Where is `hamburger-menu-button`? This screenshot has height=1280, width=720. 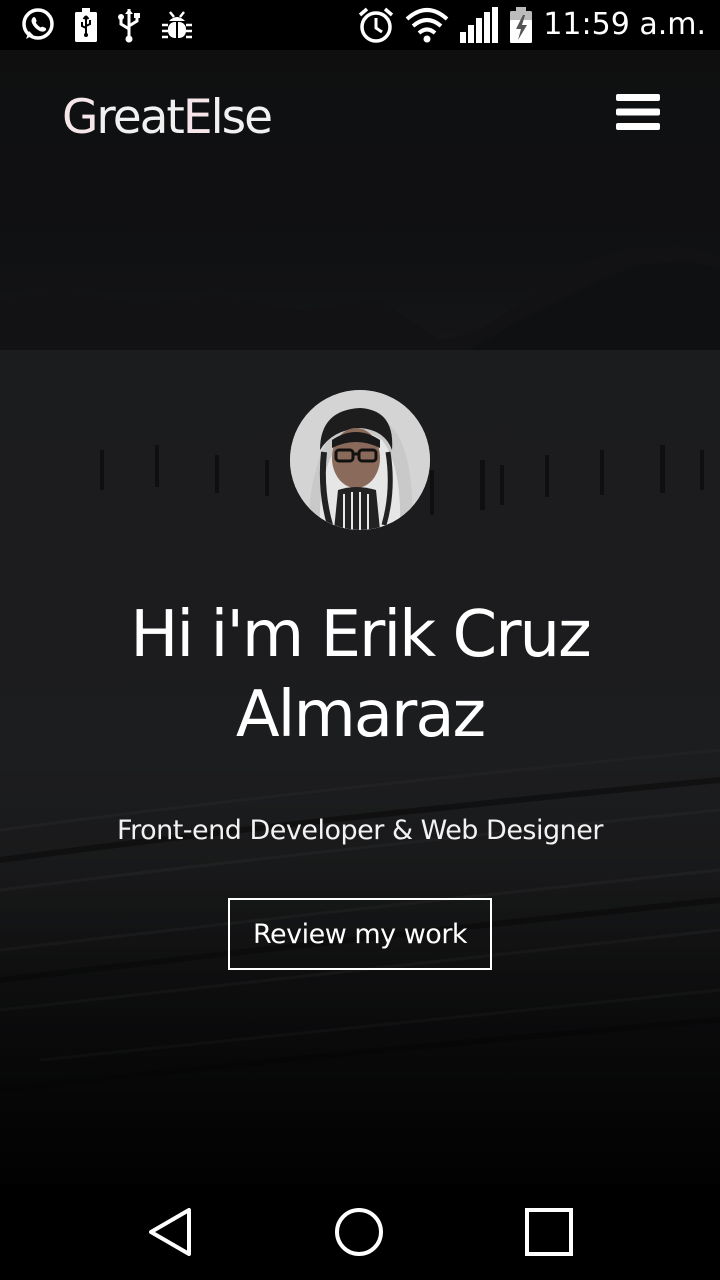
hamburger-menu-button is located at coordinates (638, 112).